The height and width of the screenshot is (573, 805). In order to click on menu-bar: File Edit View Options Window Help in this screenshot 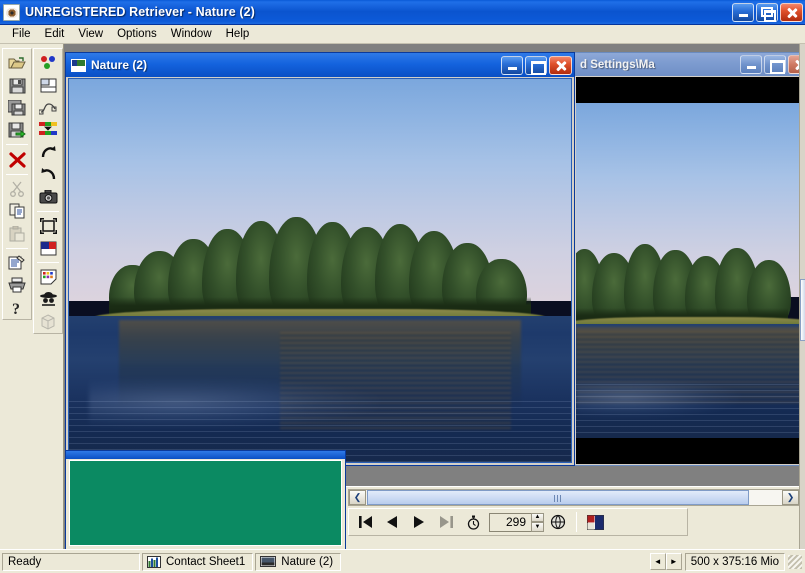, I will do `click(402, 34)`.